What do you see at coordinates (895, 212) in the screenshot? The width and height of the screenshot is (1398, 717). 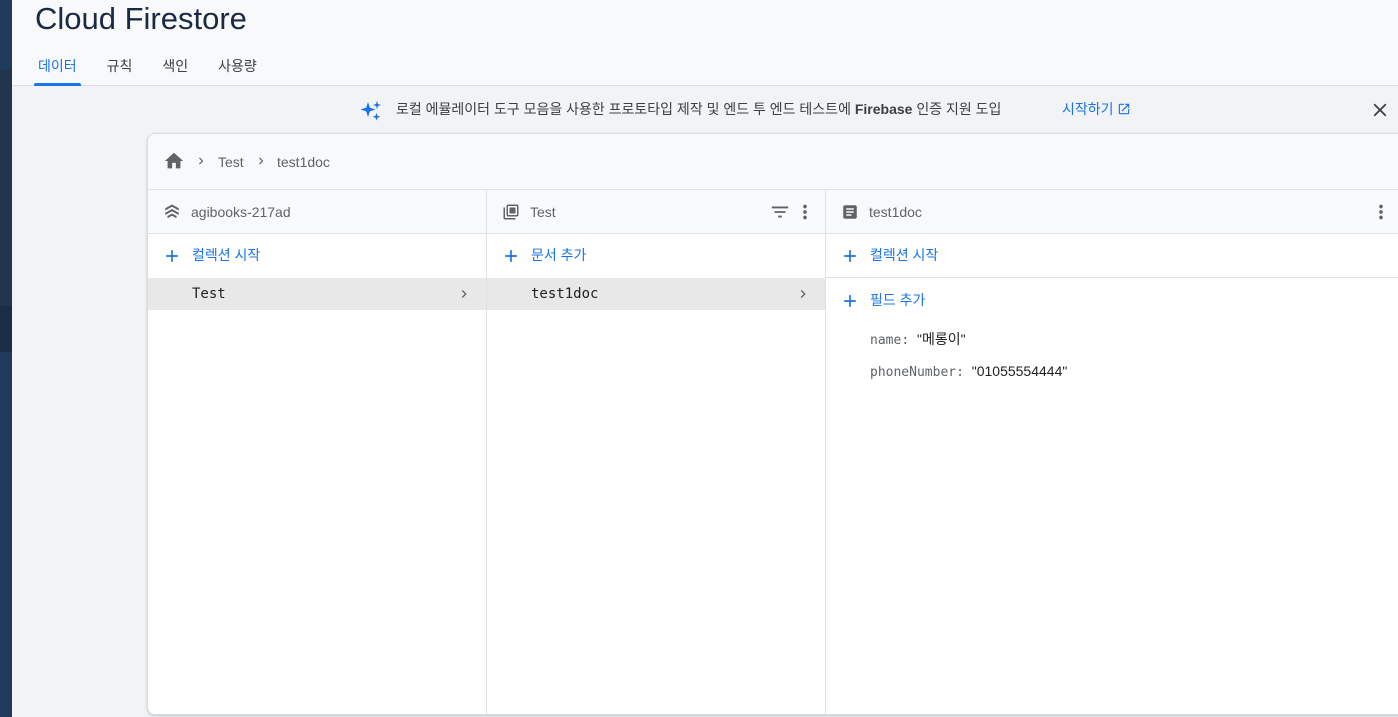 I see `document-title: test1doc` at bounding box center [895, 212].